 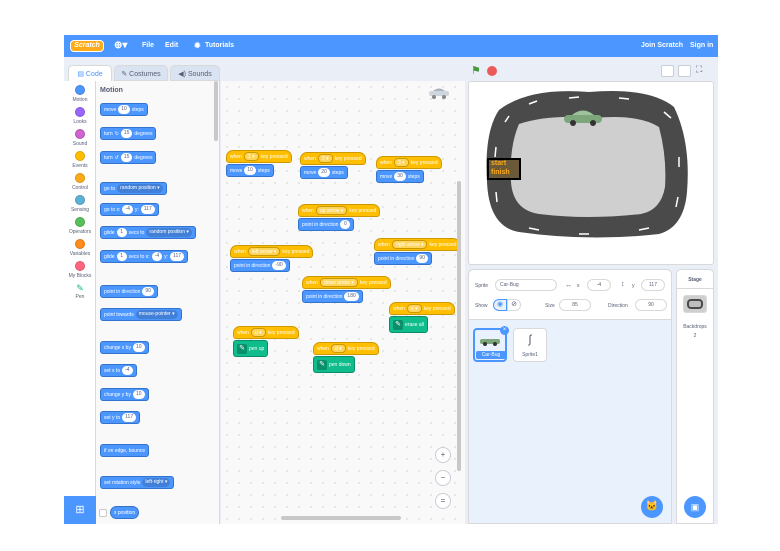 I want to click on add-extension-button: ⊞, so click(x=80, y=510).